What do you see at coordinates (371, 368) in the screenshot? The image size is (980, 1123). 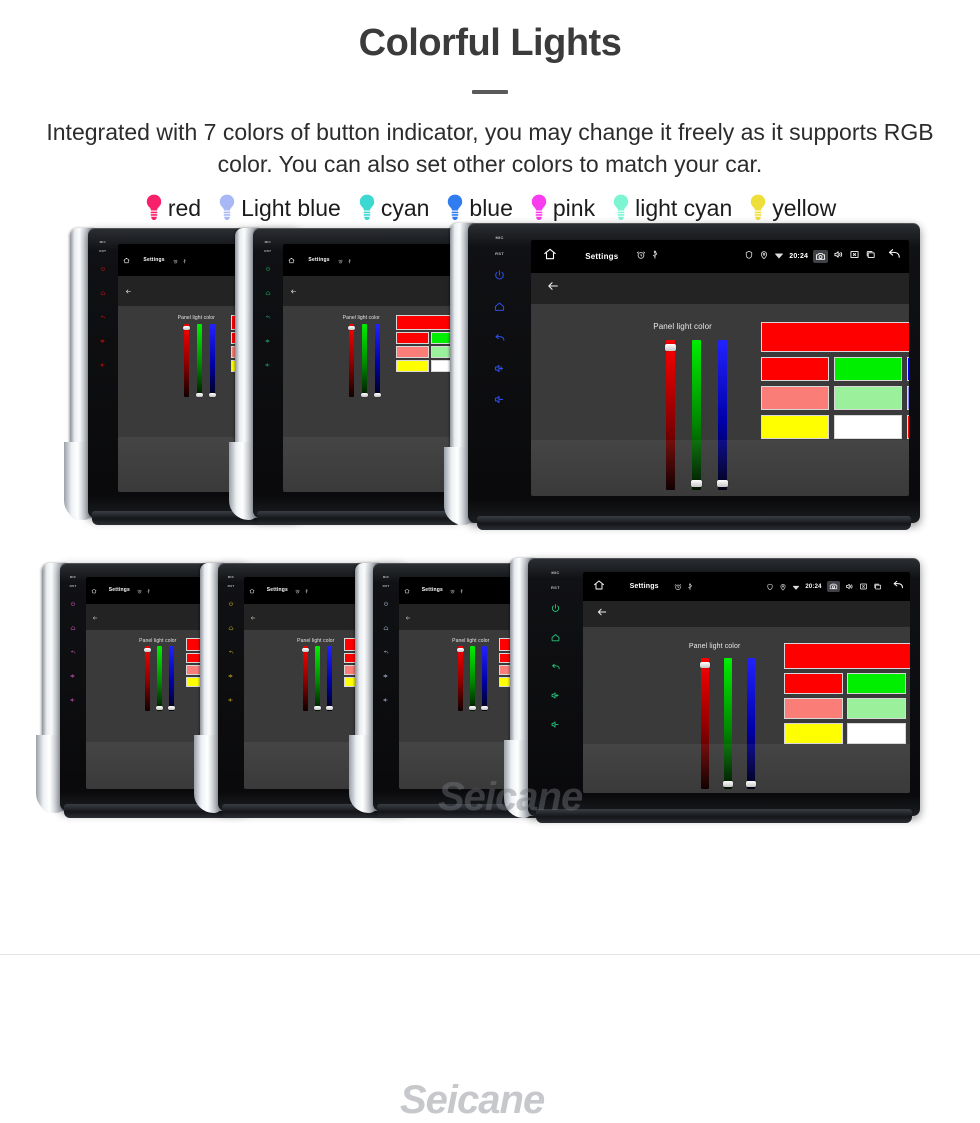 I see `device-screen: SettingsPanel light color` at bounding box center [371, 368].